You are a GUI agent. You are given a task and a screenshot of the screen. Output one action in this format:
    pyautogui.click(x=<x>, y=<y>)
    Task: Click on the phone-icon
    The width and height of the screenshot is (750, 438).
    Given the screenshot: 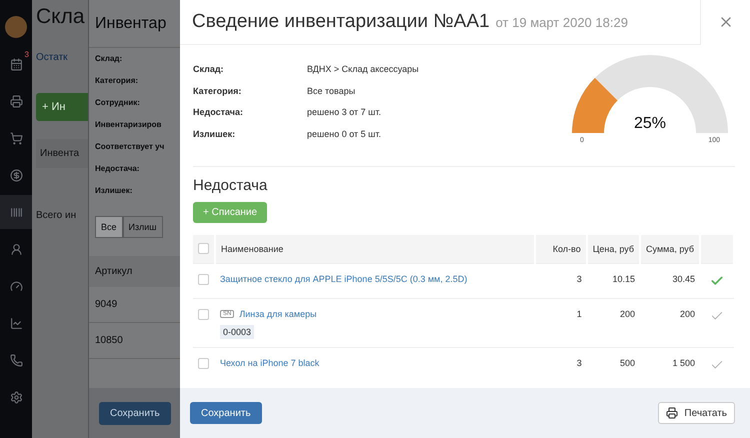 What is the action you would take?
    pyautogui.click(x=16, y=360)
    